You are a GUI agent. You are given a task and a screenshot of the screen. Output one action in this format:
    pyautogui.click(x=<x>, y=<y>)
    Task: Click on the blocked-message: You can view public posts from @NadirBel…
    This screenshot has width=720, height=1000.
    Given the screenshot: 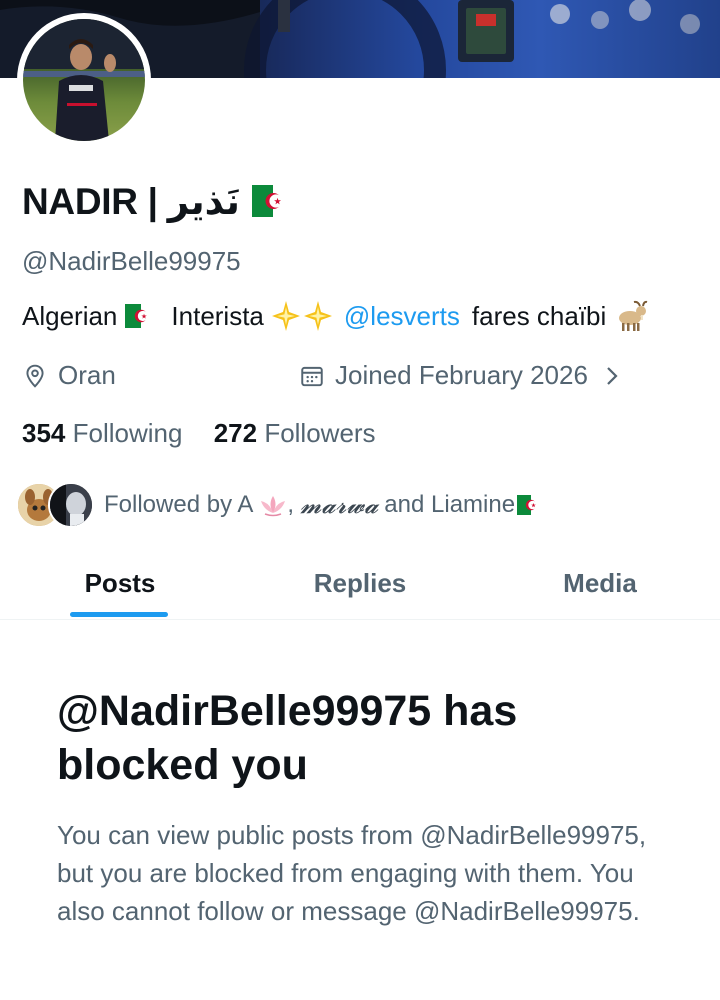 What is the action you would take?
    pyautogui.click(x=352, y=873)
    